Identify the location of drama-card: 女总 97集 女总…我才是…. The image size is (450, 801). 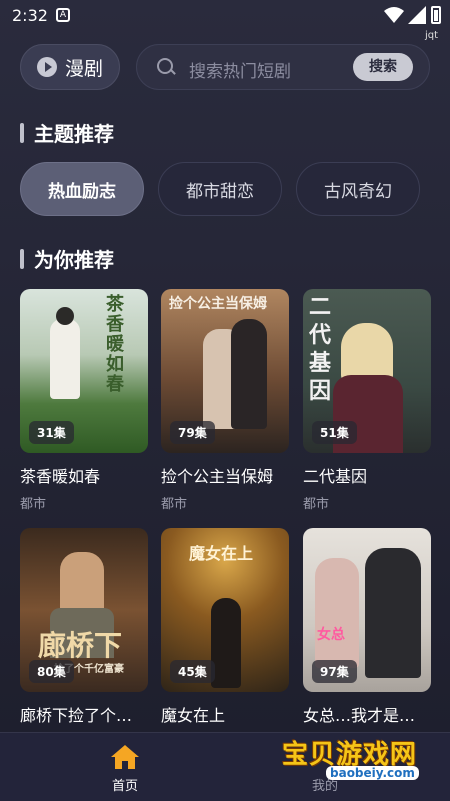
(367, 627).